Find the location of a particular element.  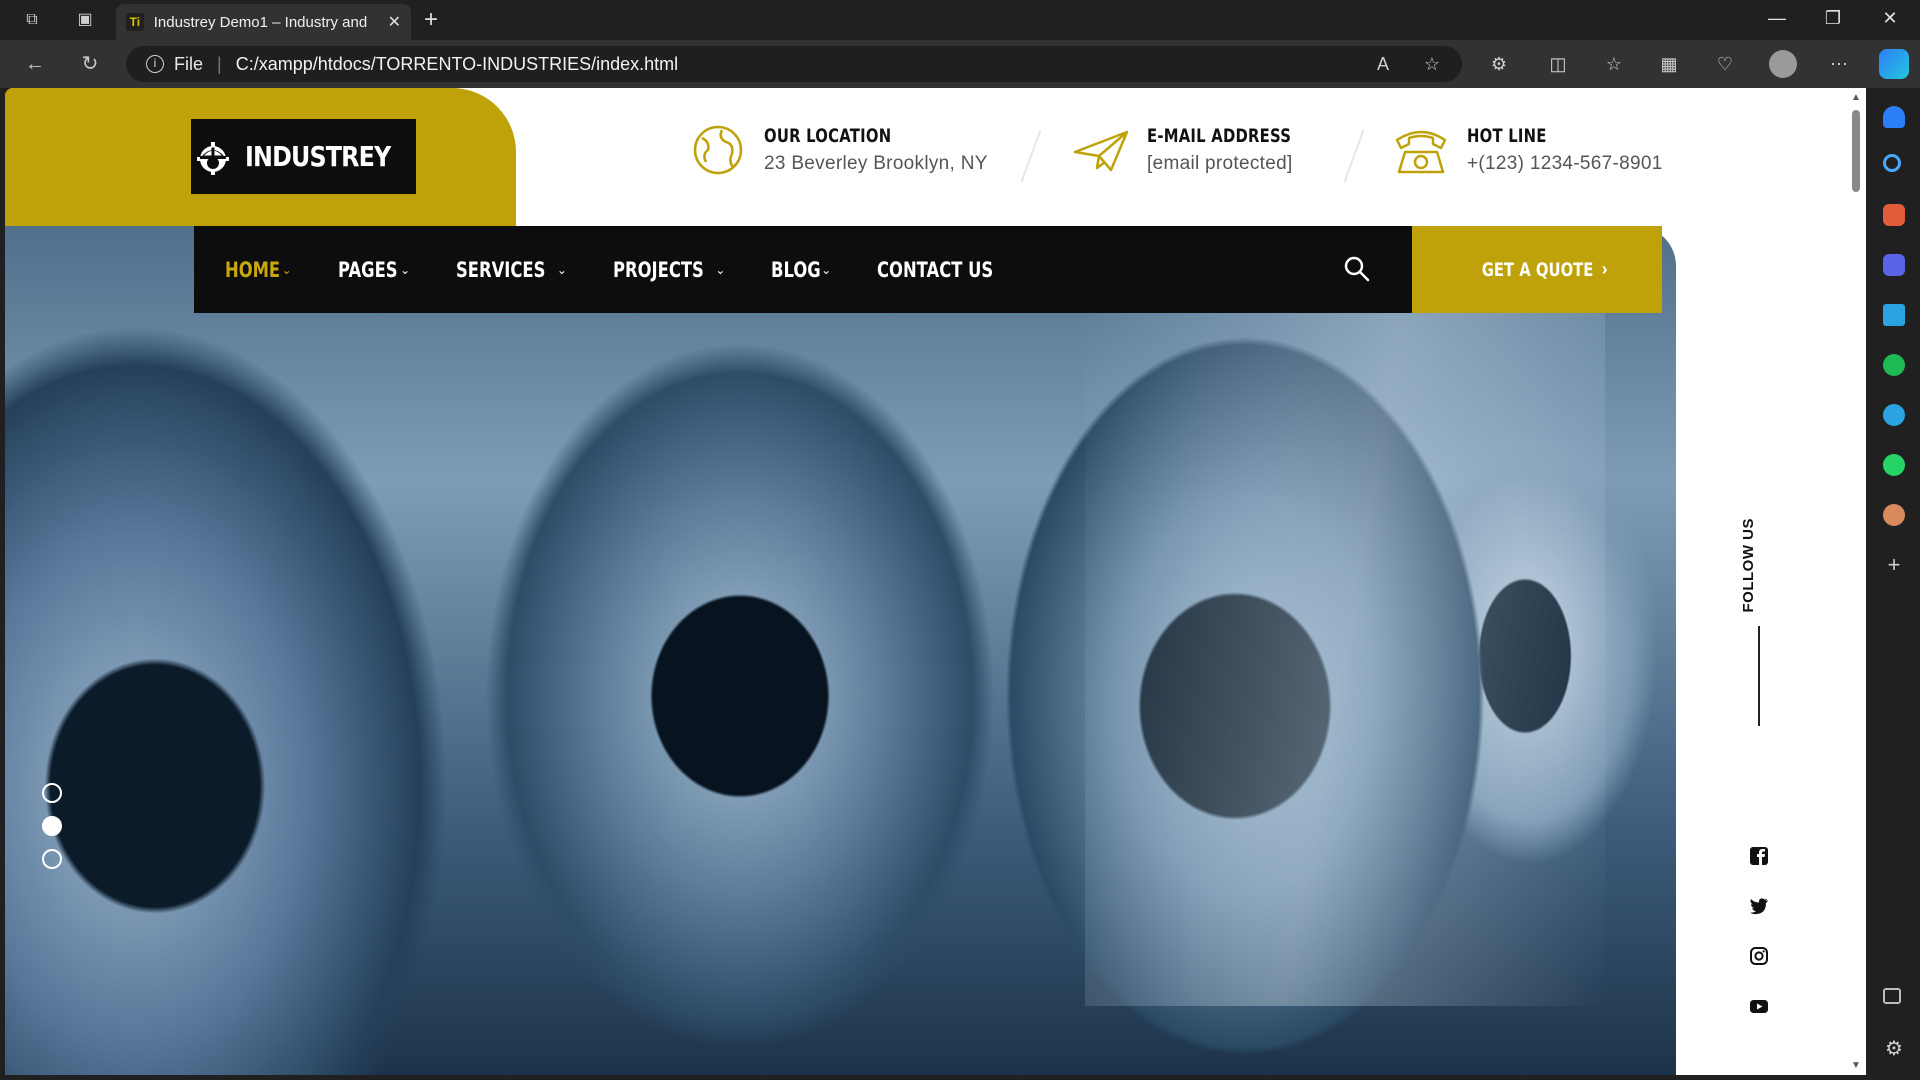

copilot-sidebar-icon is located at coordinates (1894, 265).